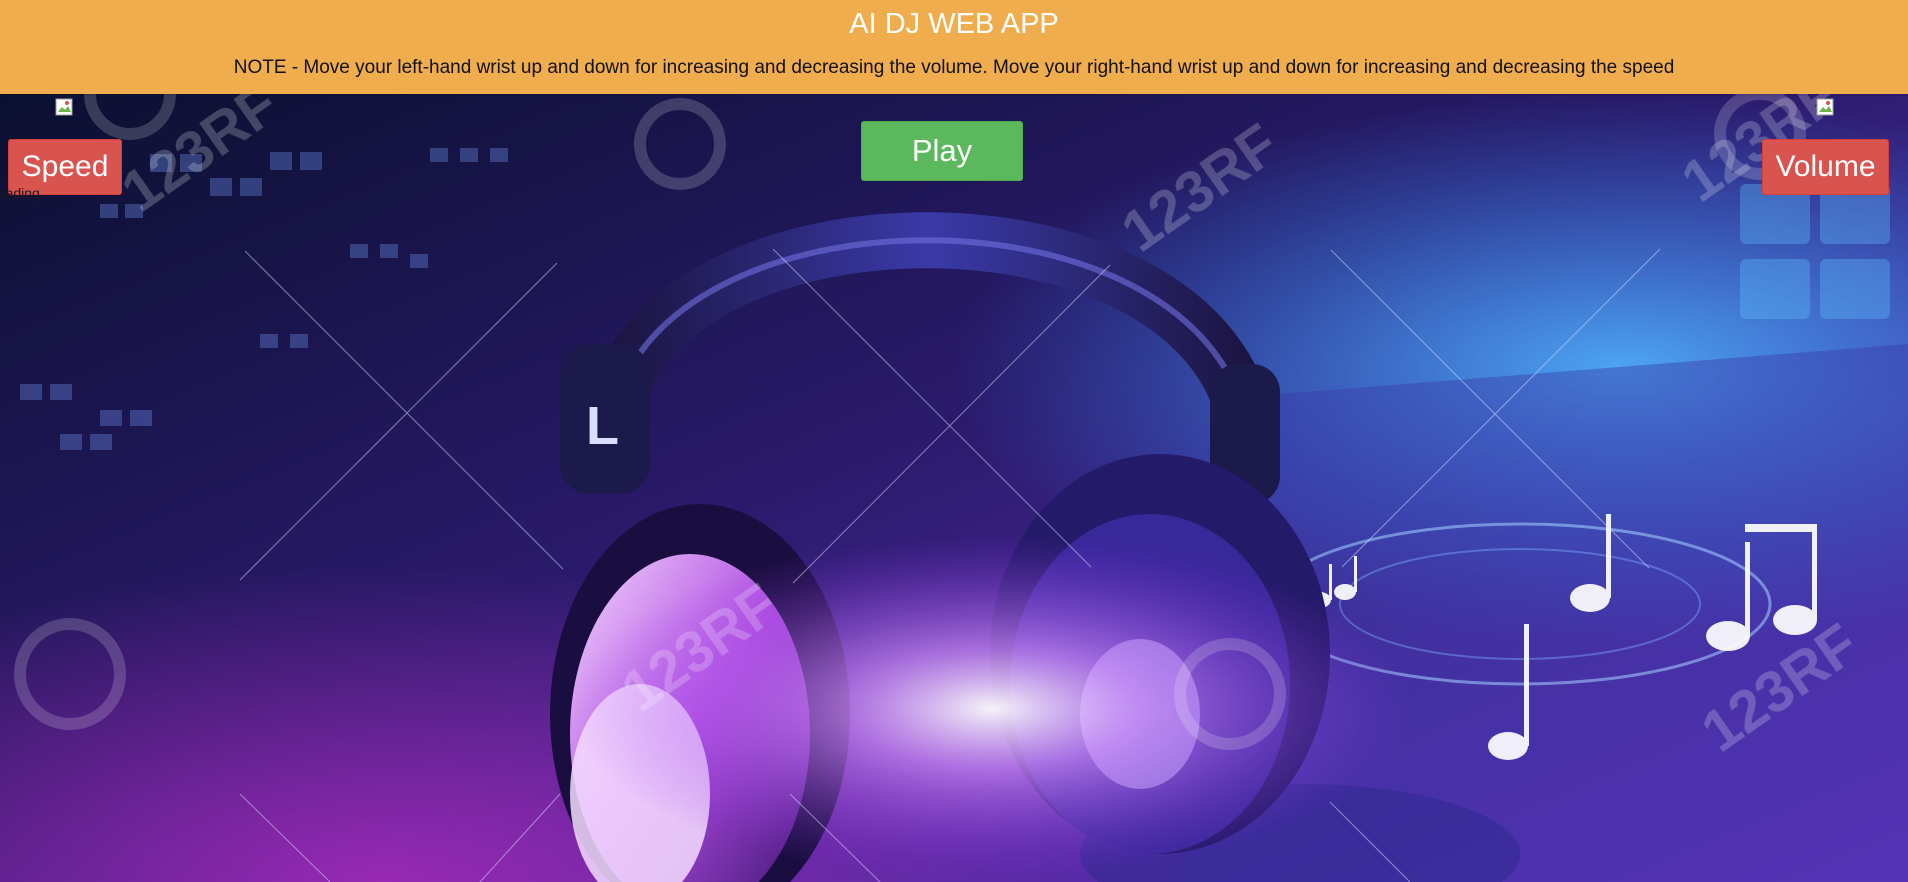 This screenshot has height=882, width=1908. I want to click on app-title: AI DJ WEB APP, so click(954, 24).